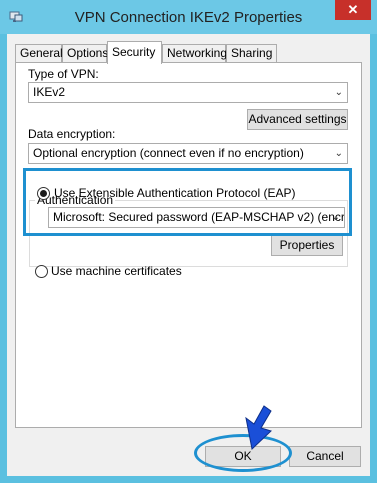  What do you see at coordinates (325, 456) in the screenshot?
I see `cancel-button: Cancel` at bounding box center [325, 456].